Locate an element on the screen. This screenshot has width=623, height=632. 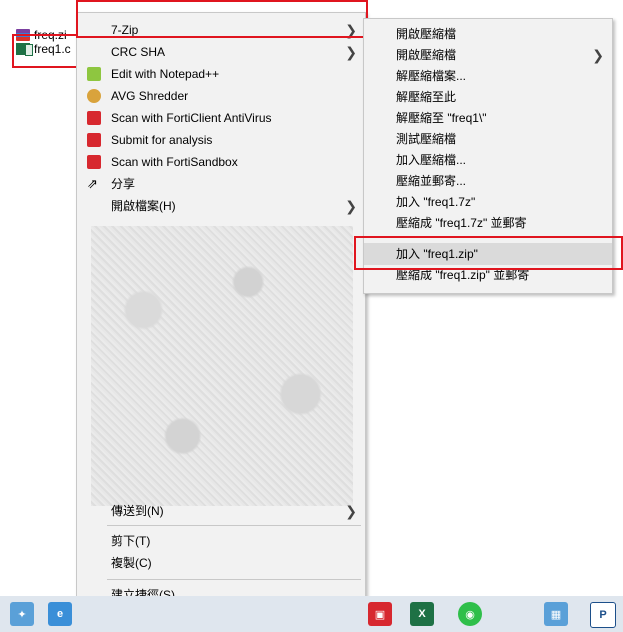
line-app-icon: ◉ is located at coordinates (470, 614).